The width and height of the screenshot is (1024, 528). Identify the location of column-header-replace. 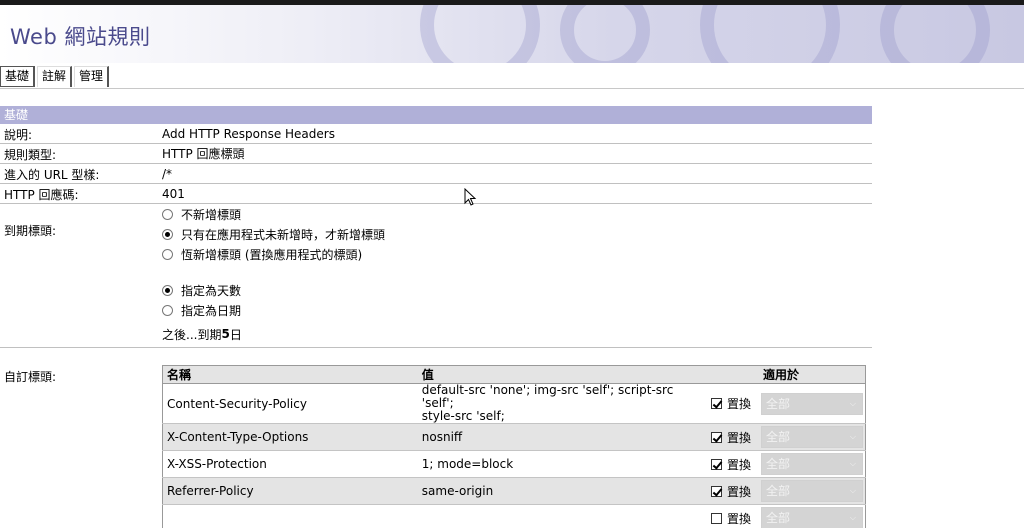
(733, 374).